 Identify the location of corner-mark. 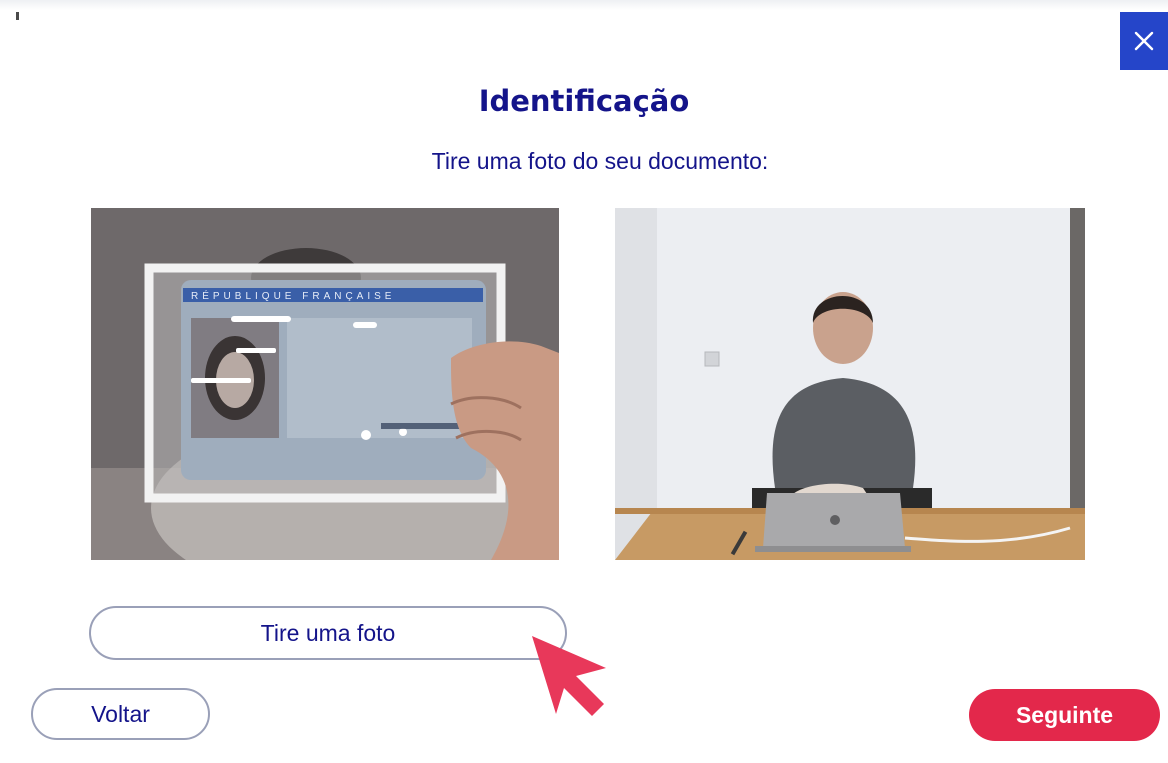
(17, 16).